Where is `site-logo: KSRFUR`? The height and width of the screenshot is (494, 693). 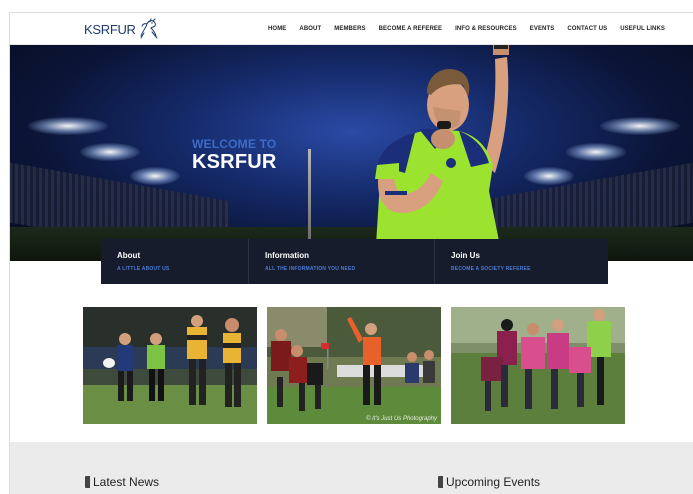
site-logo: KSRFUR is located at coordinates (122, 29).